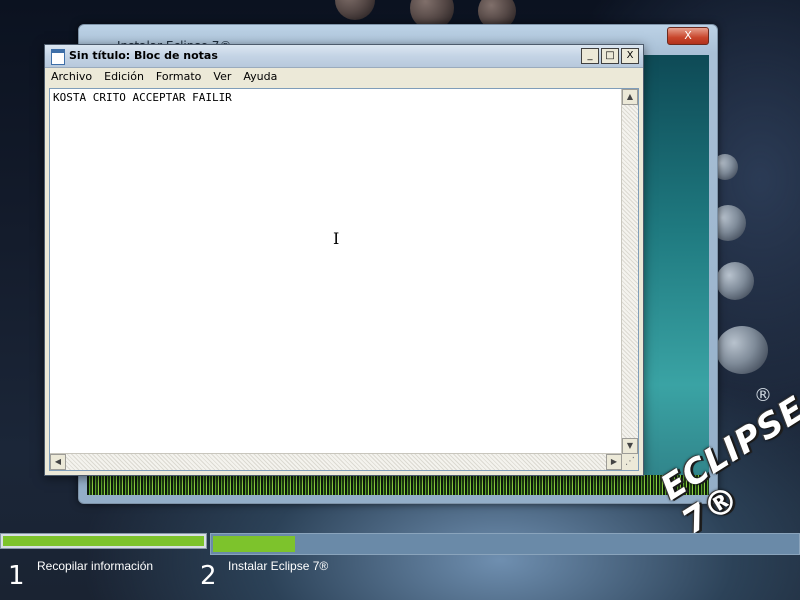  I want to click on notepad-titlebar: Sin título: Bloc de notas _ □ X, so click(344, 56).